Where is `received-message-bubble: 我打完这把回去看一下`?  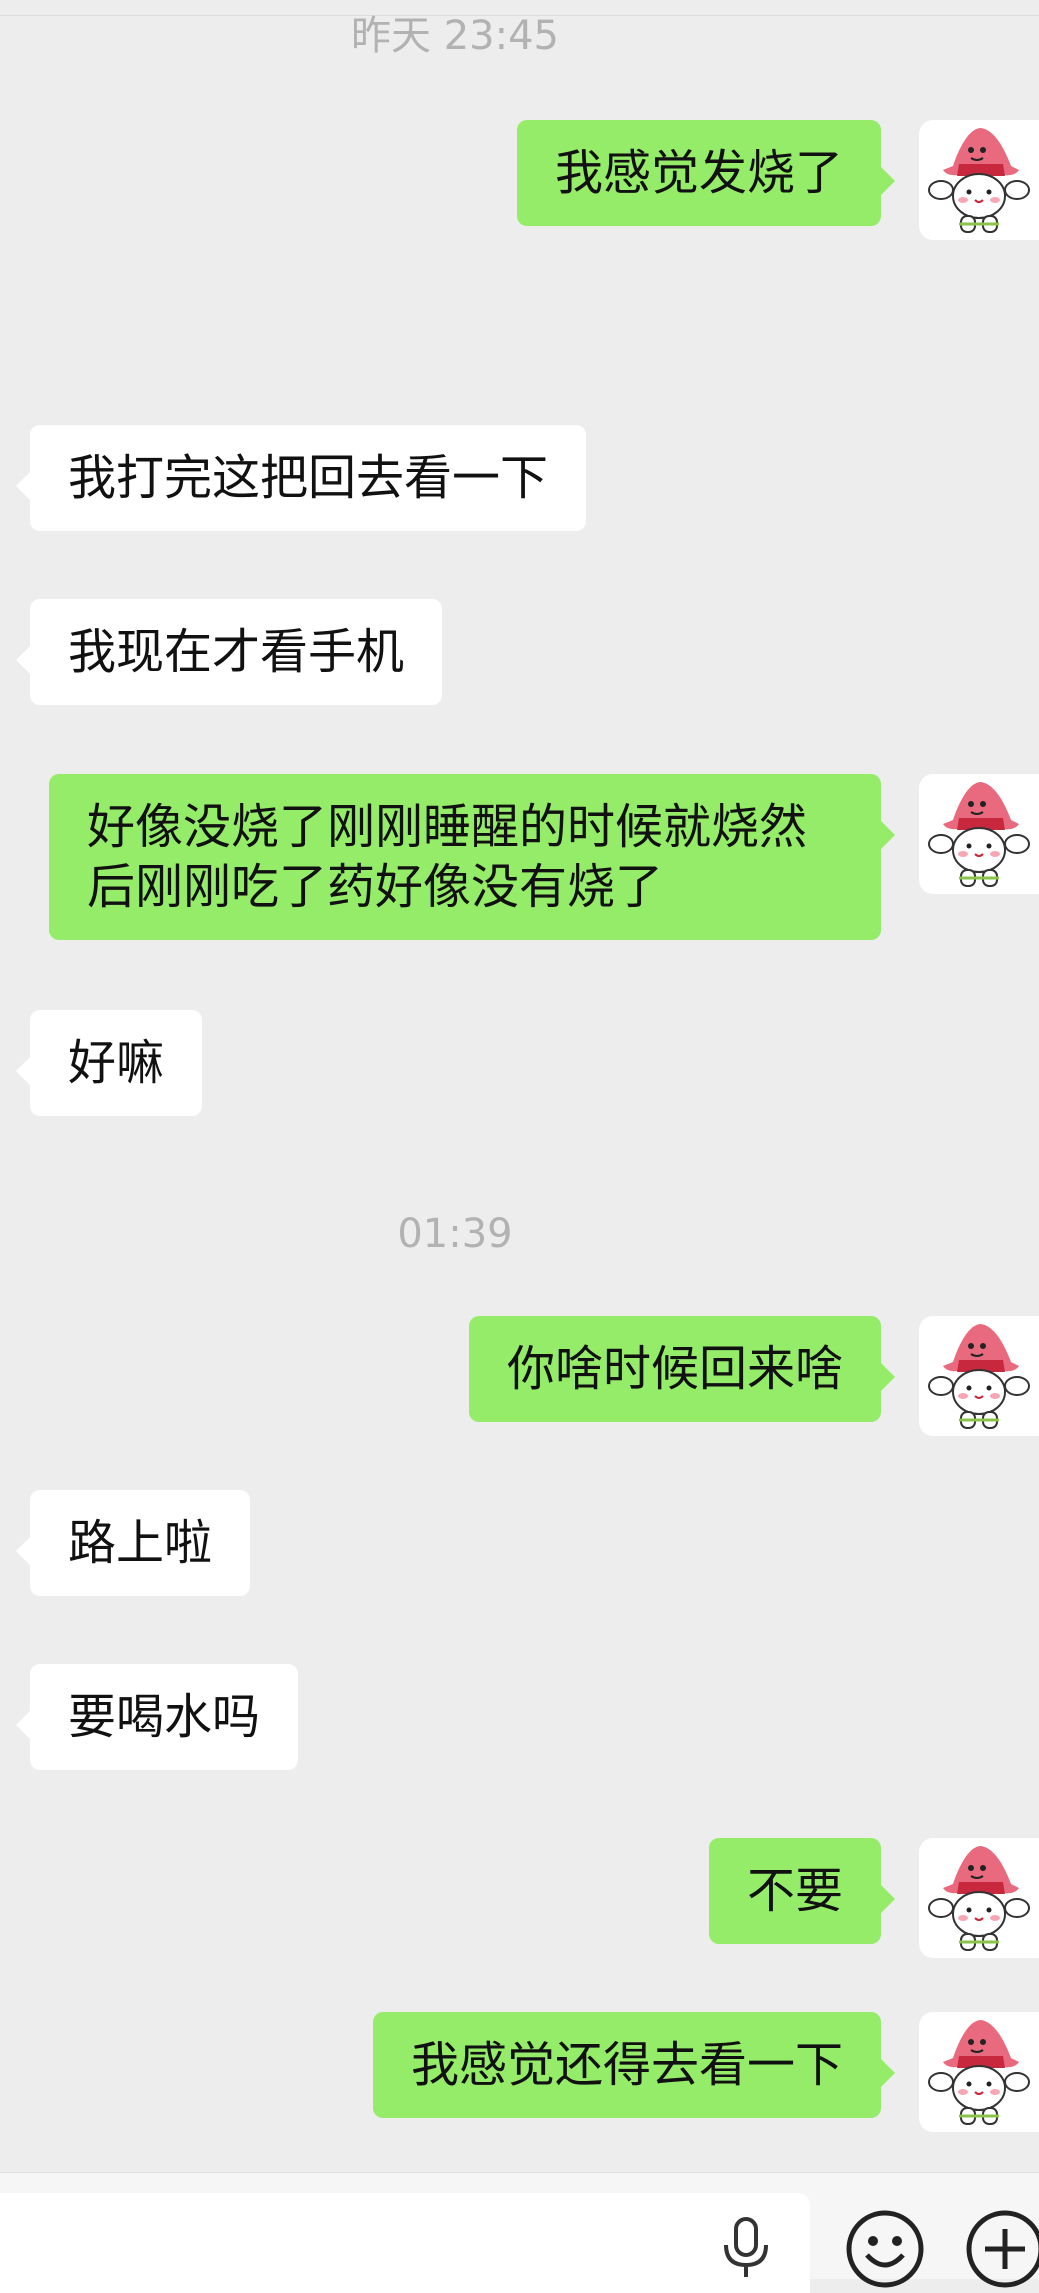 received-message-bubble: 我打完这把回去看一下 is located at coordinates (301, 478).